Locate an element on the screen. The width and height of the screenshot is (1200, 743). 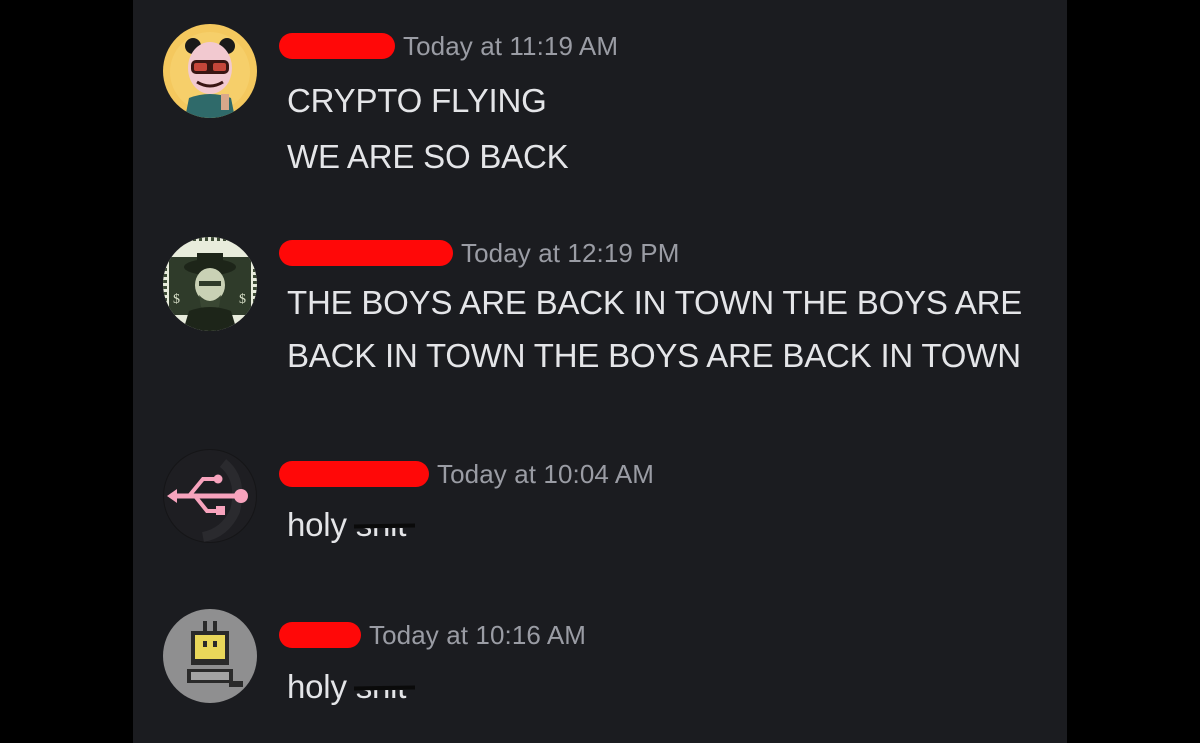
message-timestamp: Today at 11:19 AM is located at coordinates (511, 45).